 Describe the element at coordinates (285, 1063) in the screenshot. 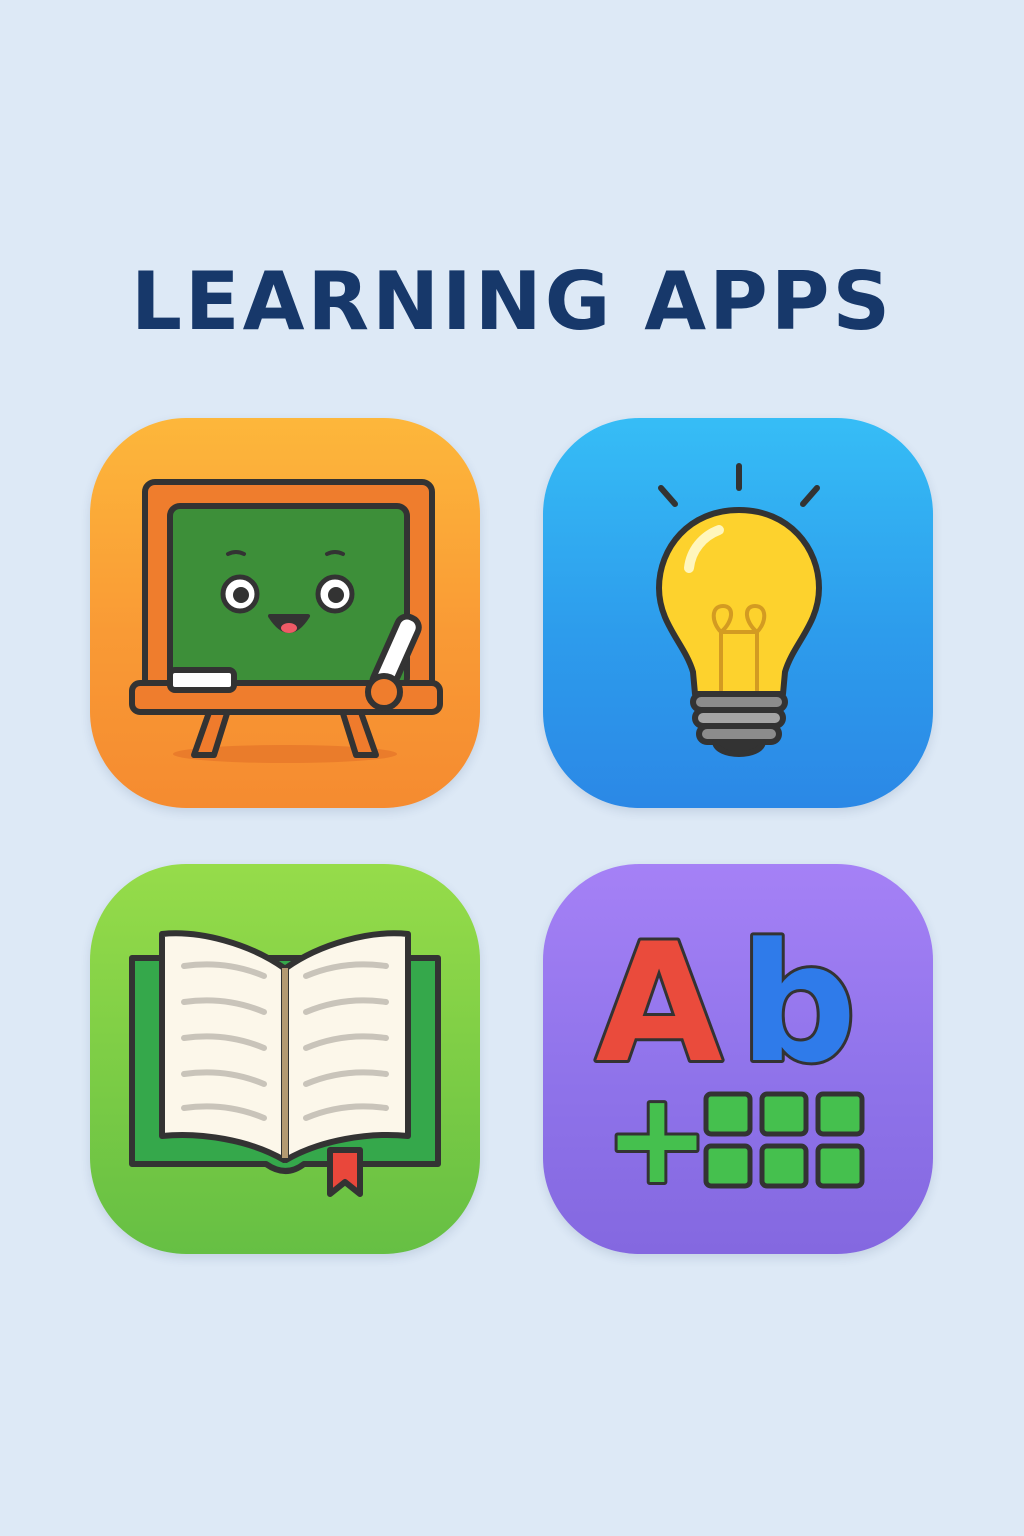

I see `open-book-icon` at that location.